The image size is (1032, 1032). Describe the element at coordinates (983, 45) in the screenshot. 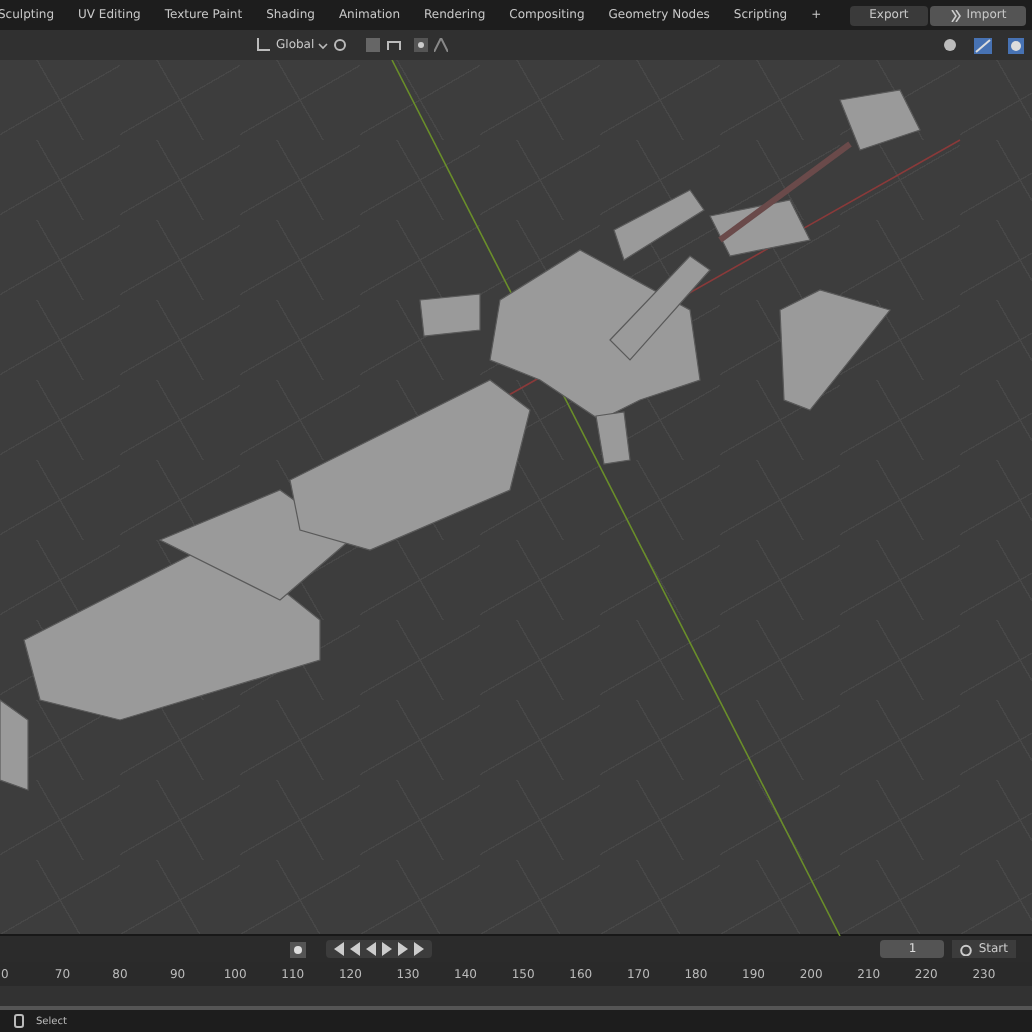

I see `gizmo-icon` at that location.